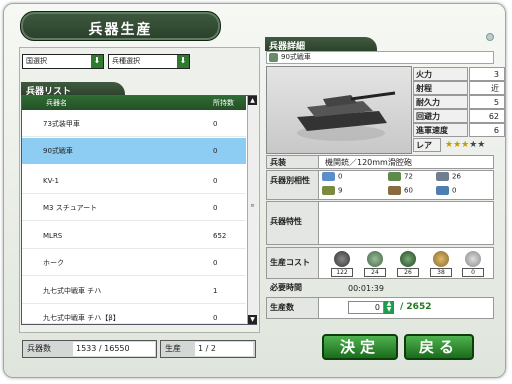  I want to click on cost-label: 生産コスト, so click(293, 263).